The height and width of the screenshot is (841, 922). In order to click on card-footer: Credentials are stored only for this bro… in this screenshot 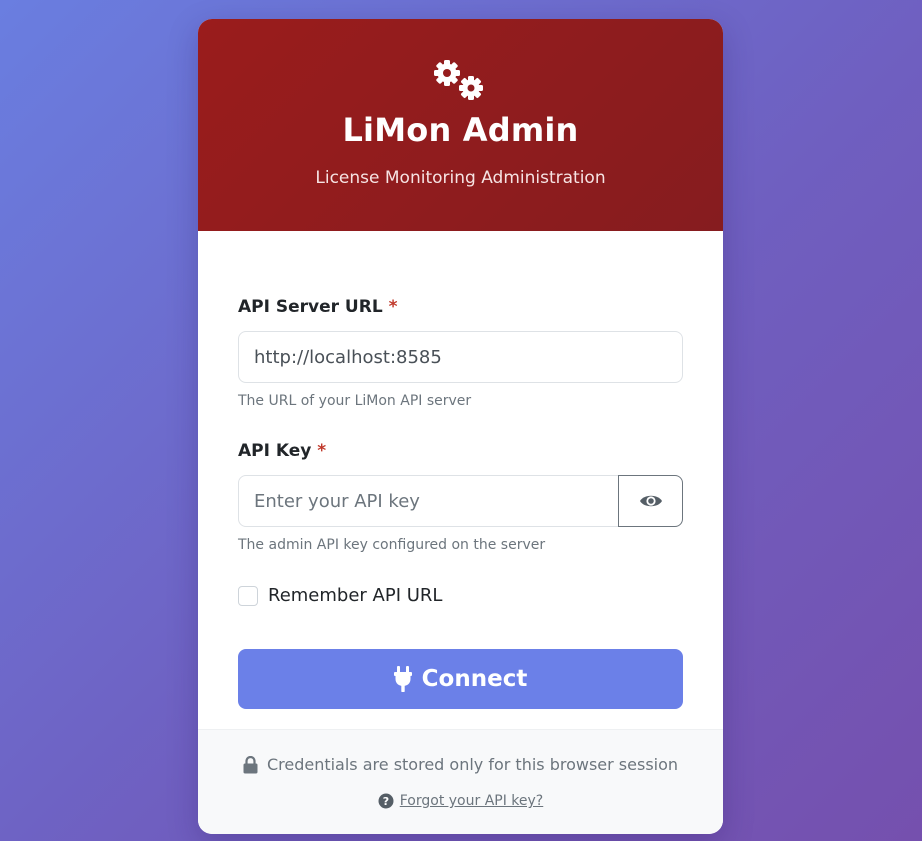, I will do `click(460, 781)`.